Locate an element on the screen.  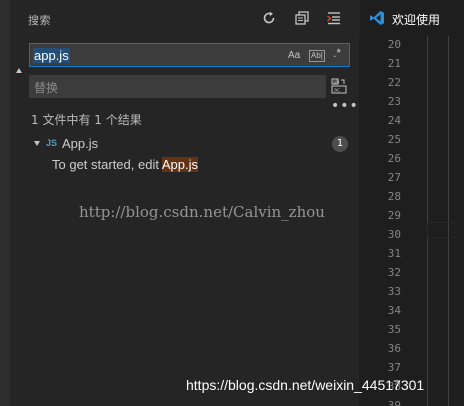
replace-all-icon: ab ac is located at coordinates (339, 86).